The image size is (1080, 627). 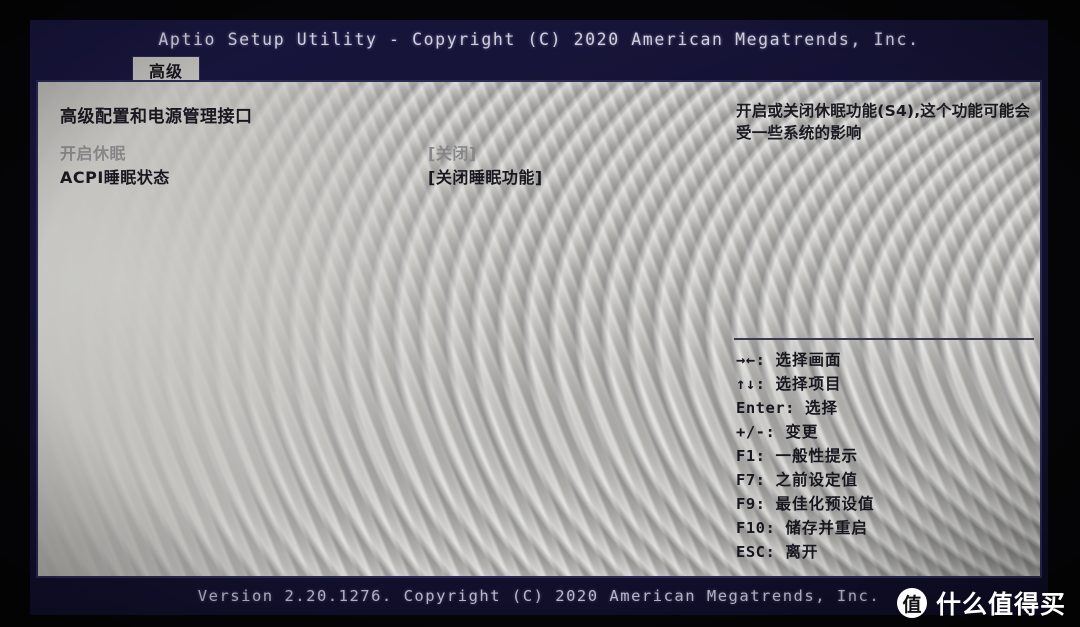 I want to click on key-legend-row: +/-: 变更, so click(x=888, y=432).